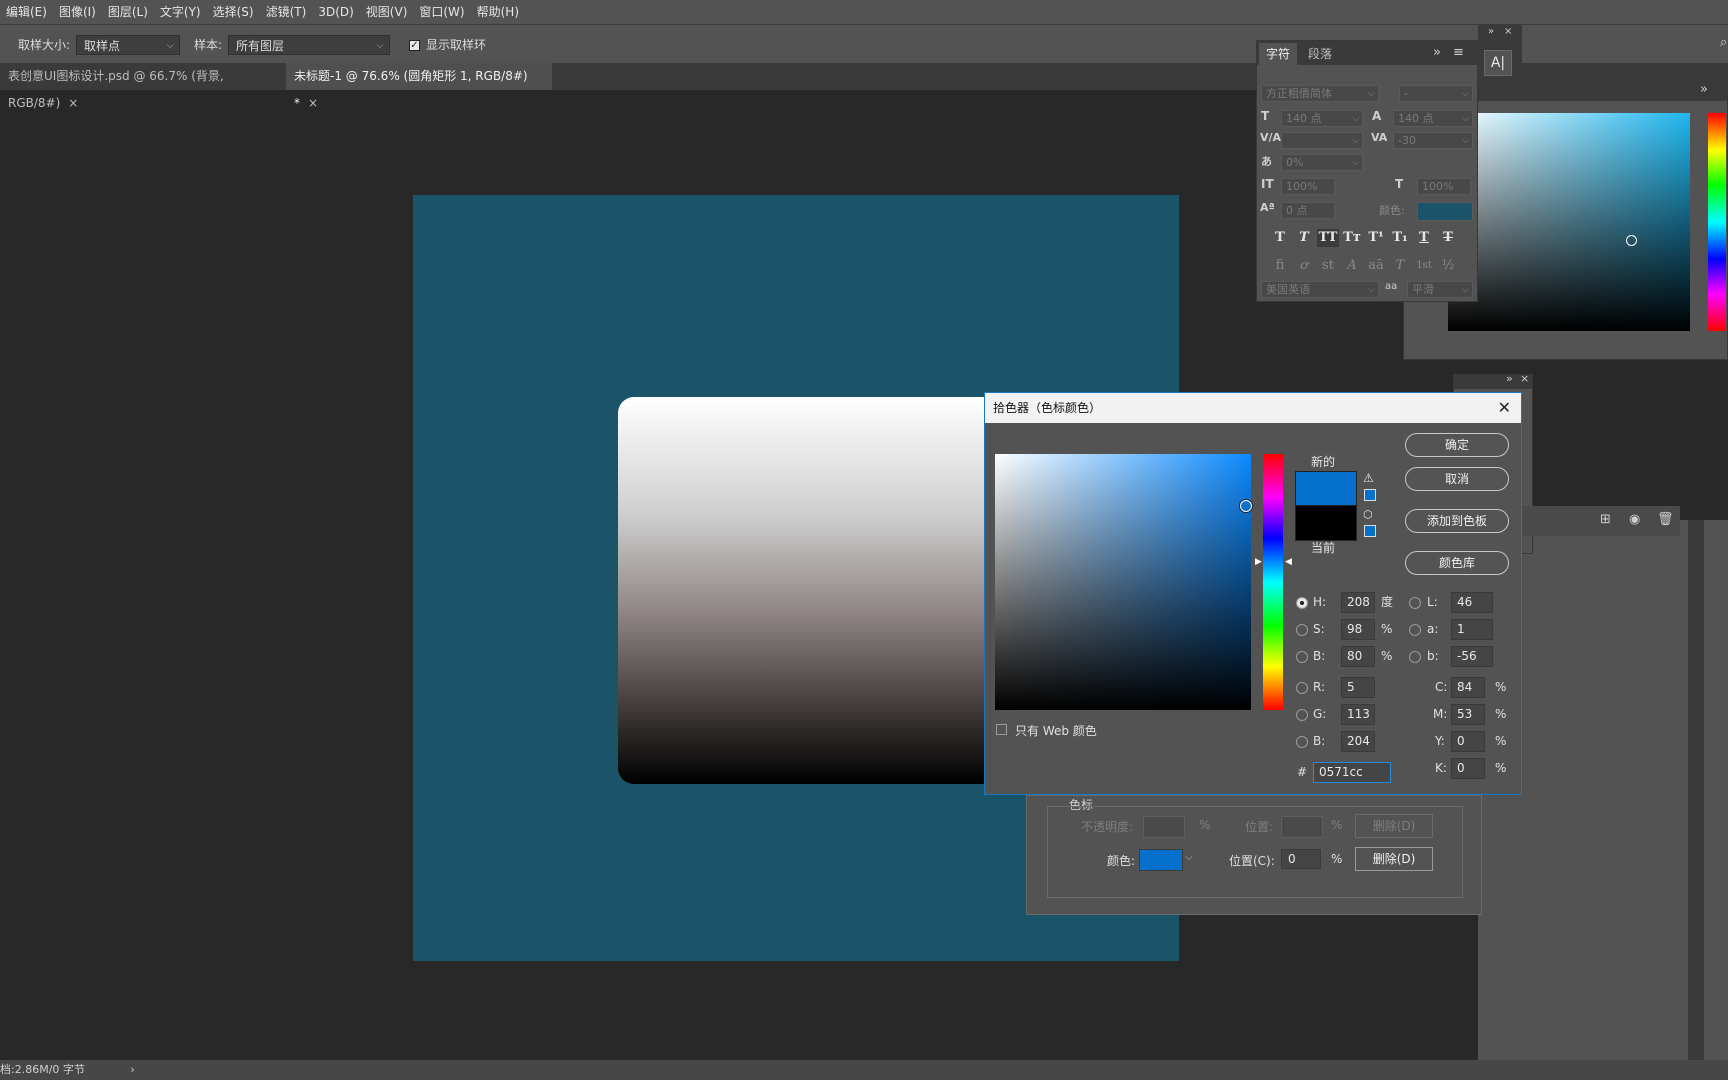 The height and width of the screenshot is (1080, 1728). What do you see at coordinates (1352, 238) in the screenshot?
I see `small-caps-button: Tт` at bounding box center [1352, 238].